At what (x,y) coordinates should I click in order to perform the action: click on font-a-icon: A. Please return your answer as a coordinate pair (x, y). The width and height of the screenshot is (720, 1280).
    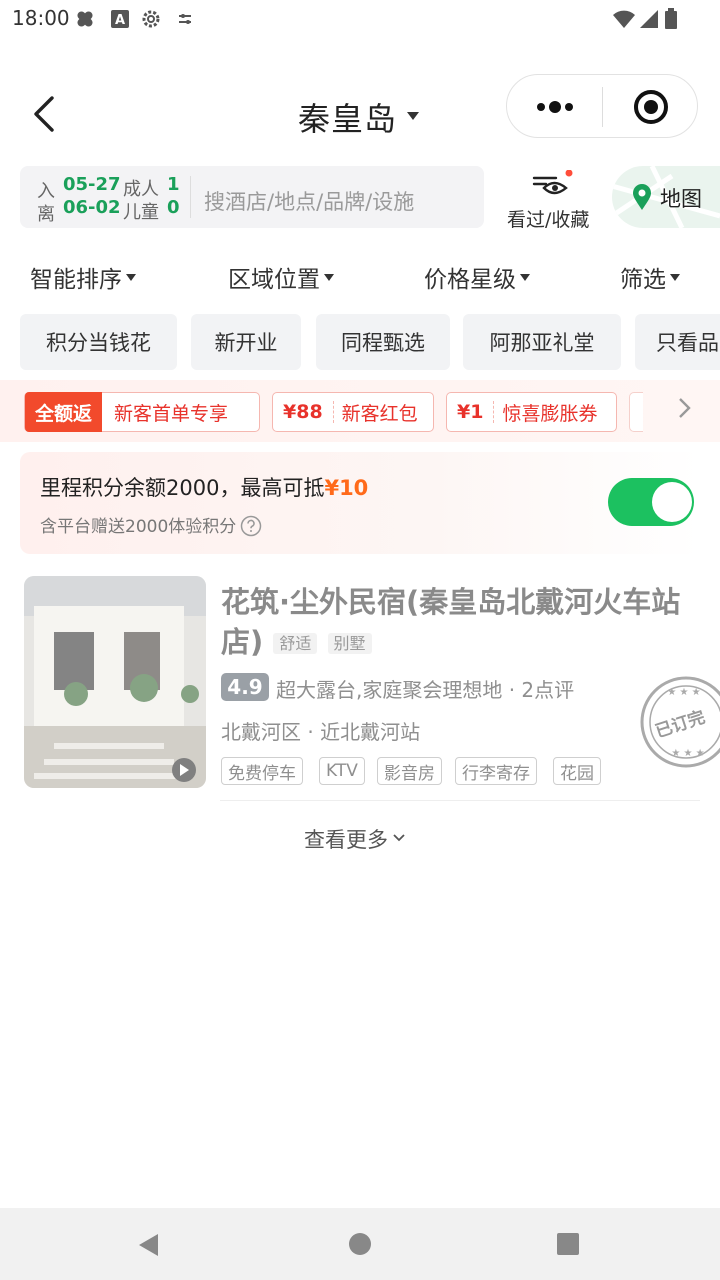
    Looking at the image, I should click on (120, 19).